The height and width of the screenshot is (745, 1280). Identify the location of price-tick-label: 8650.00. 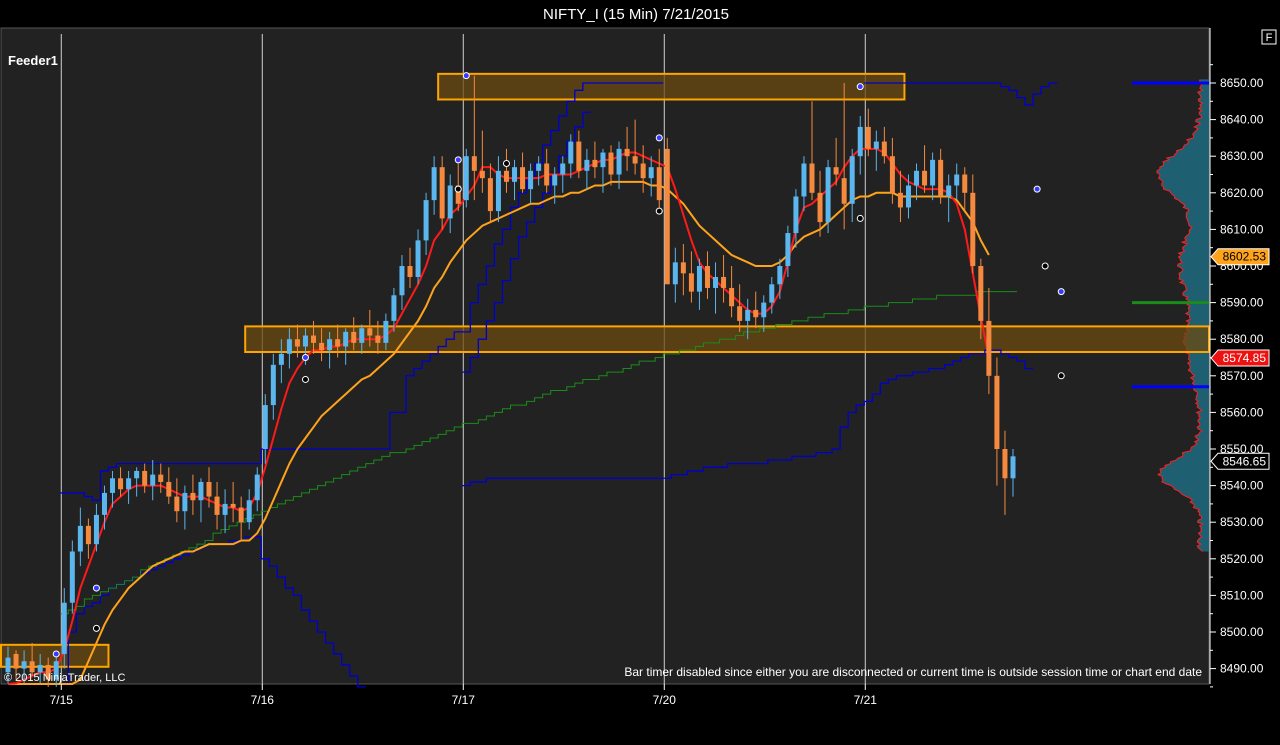
(1242, 83).